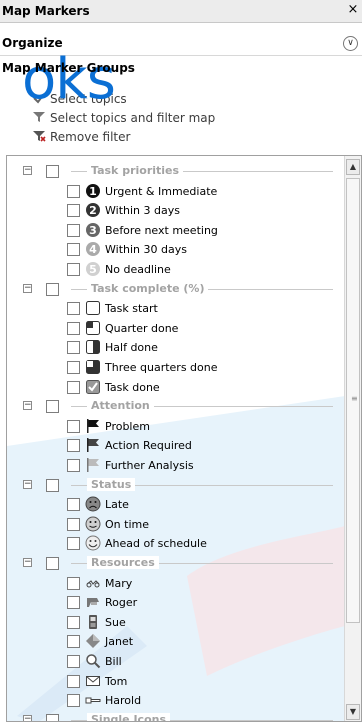 This screenshot has width=362, height=724. I want to click on chevron-down-icon: ∨, so click(350, 43).